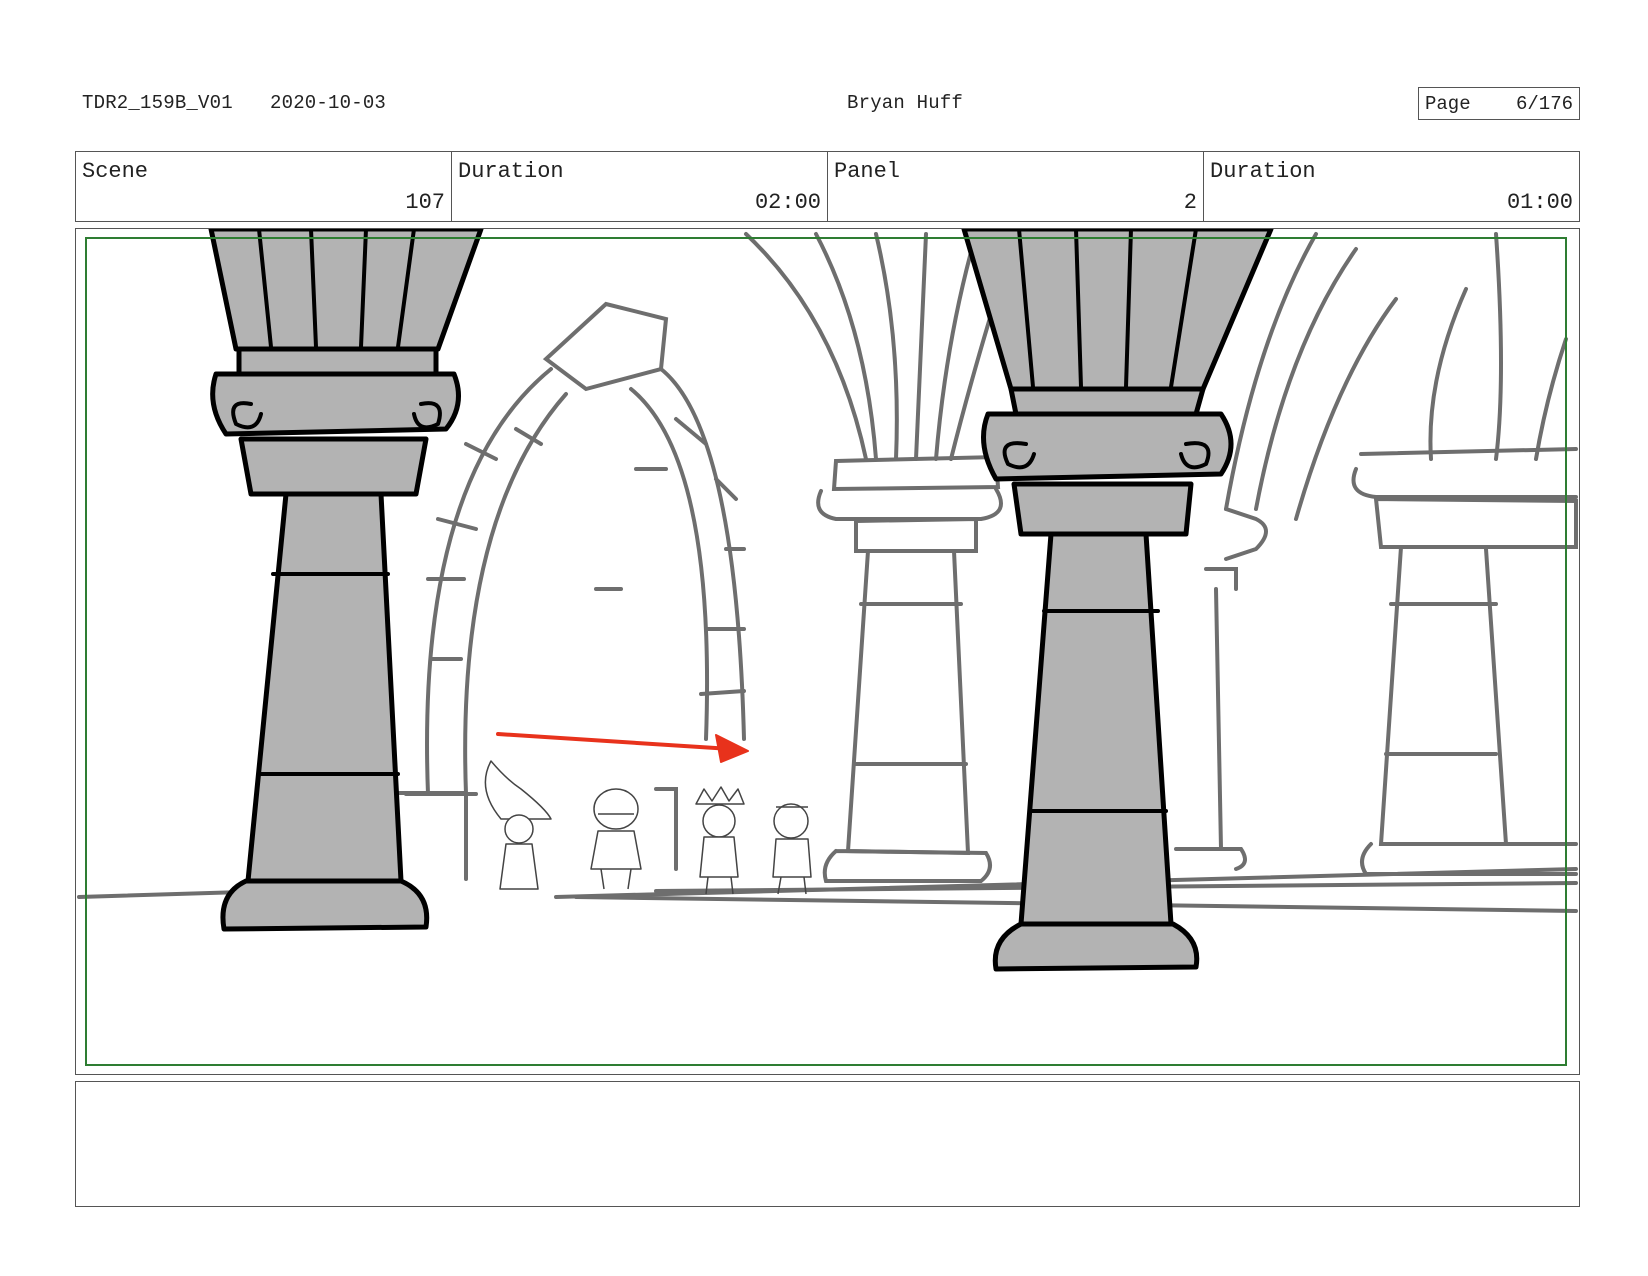  What do you see at coordinates (511, 171) in the screenshot?
I see `scene-duration-label: Duration` at bounding box center [511, 171].